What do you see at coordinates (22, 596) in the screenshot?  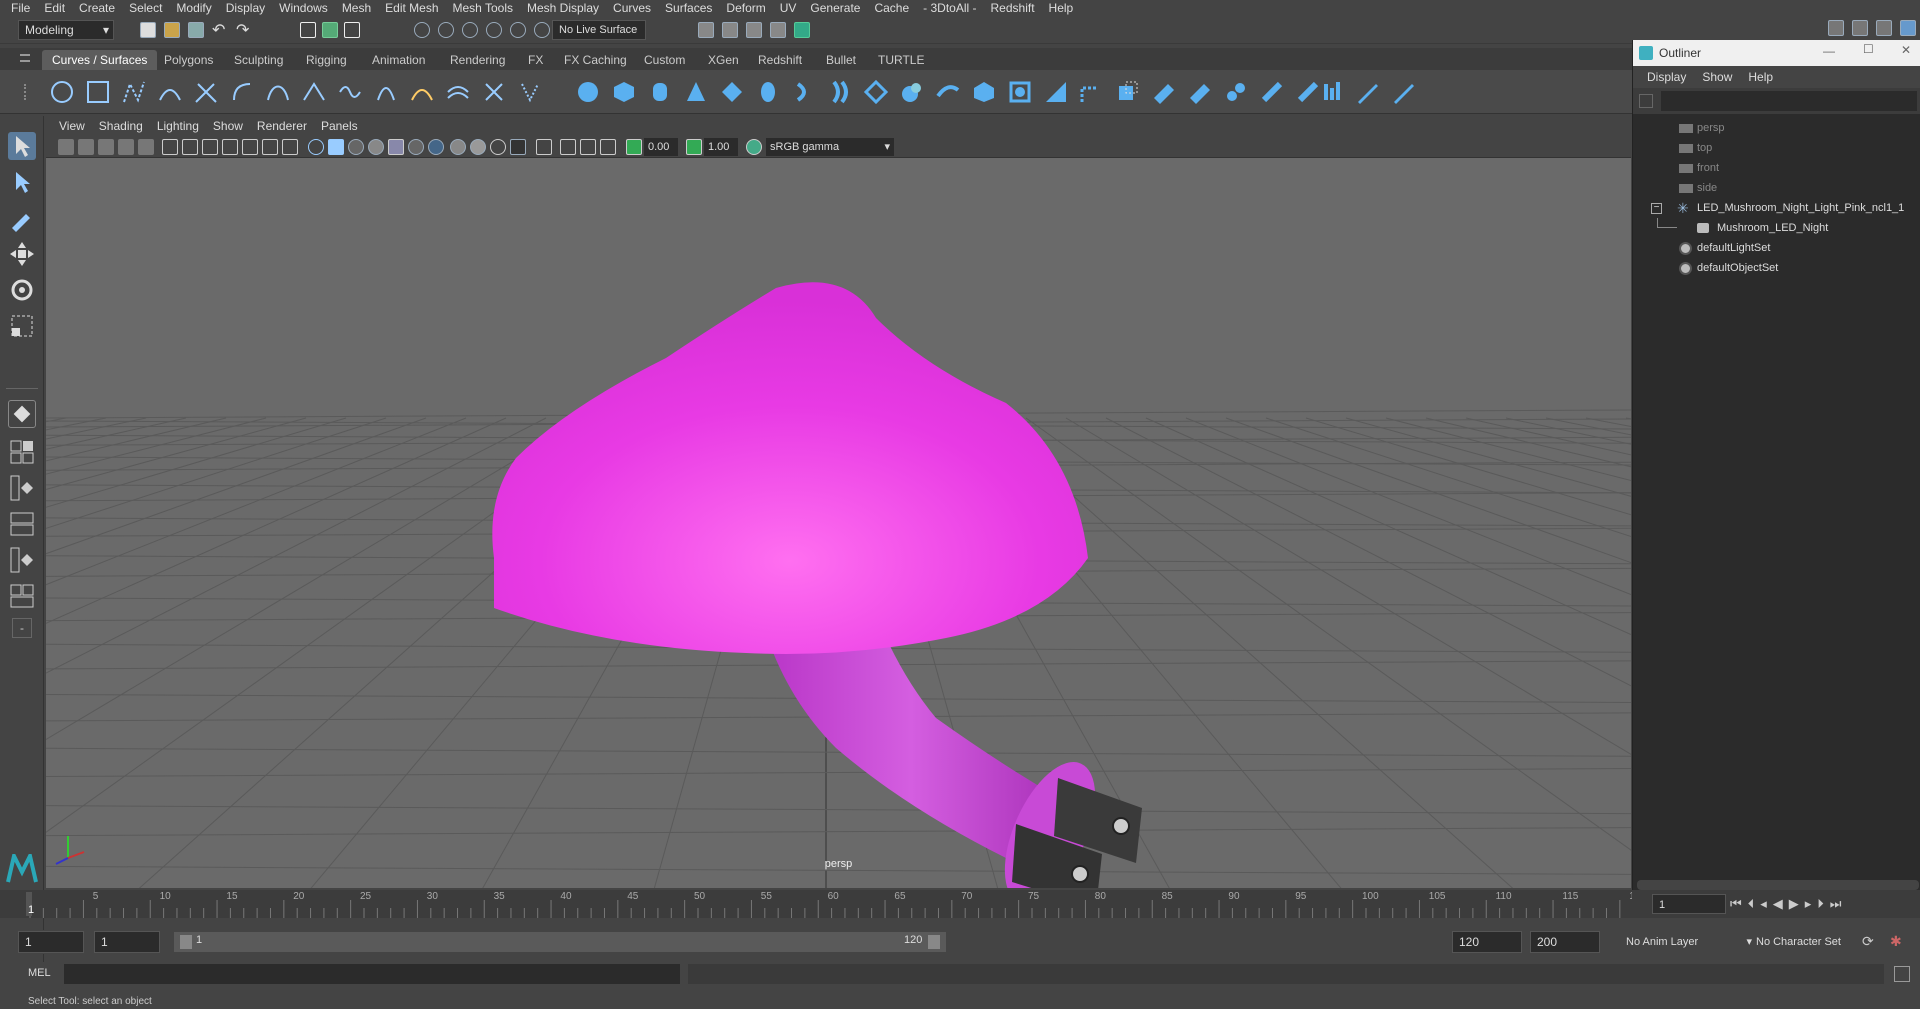 I see `custom-layout-icon` at bounding box center [22, 596].